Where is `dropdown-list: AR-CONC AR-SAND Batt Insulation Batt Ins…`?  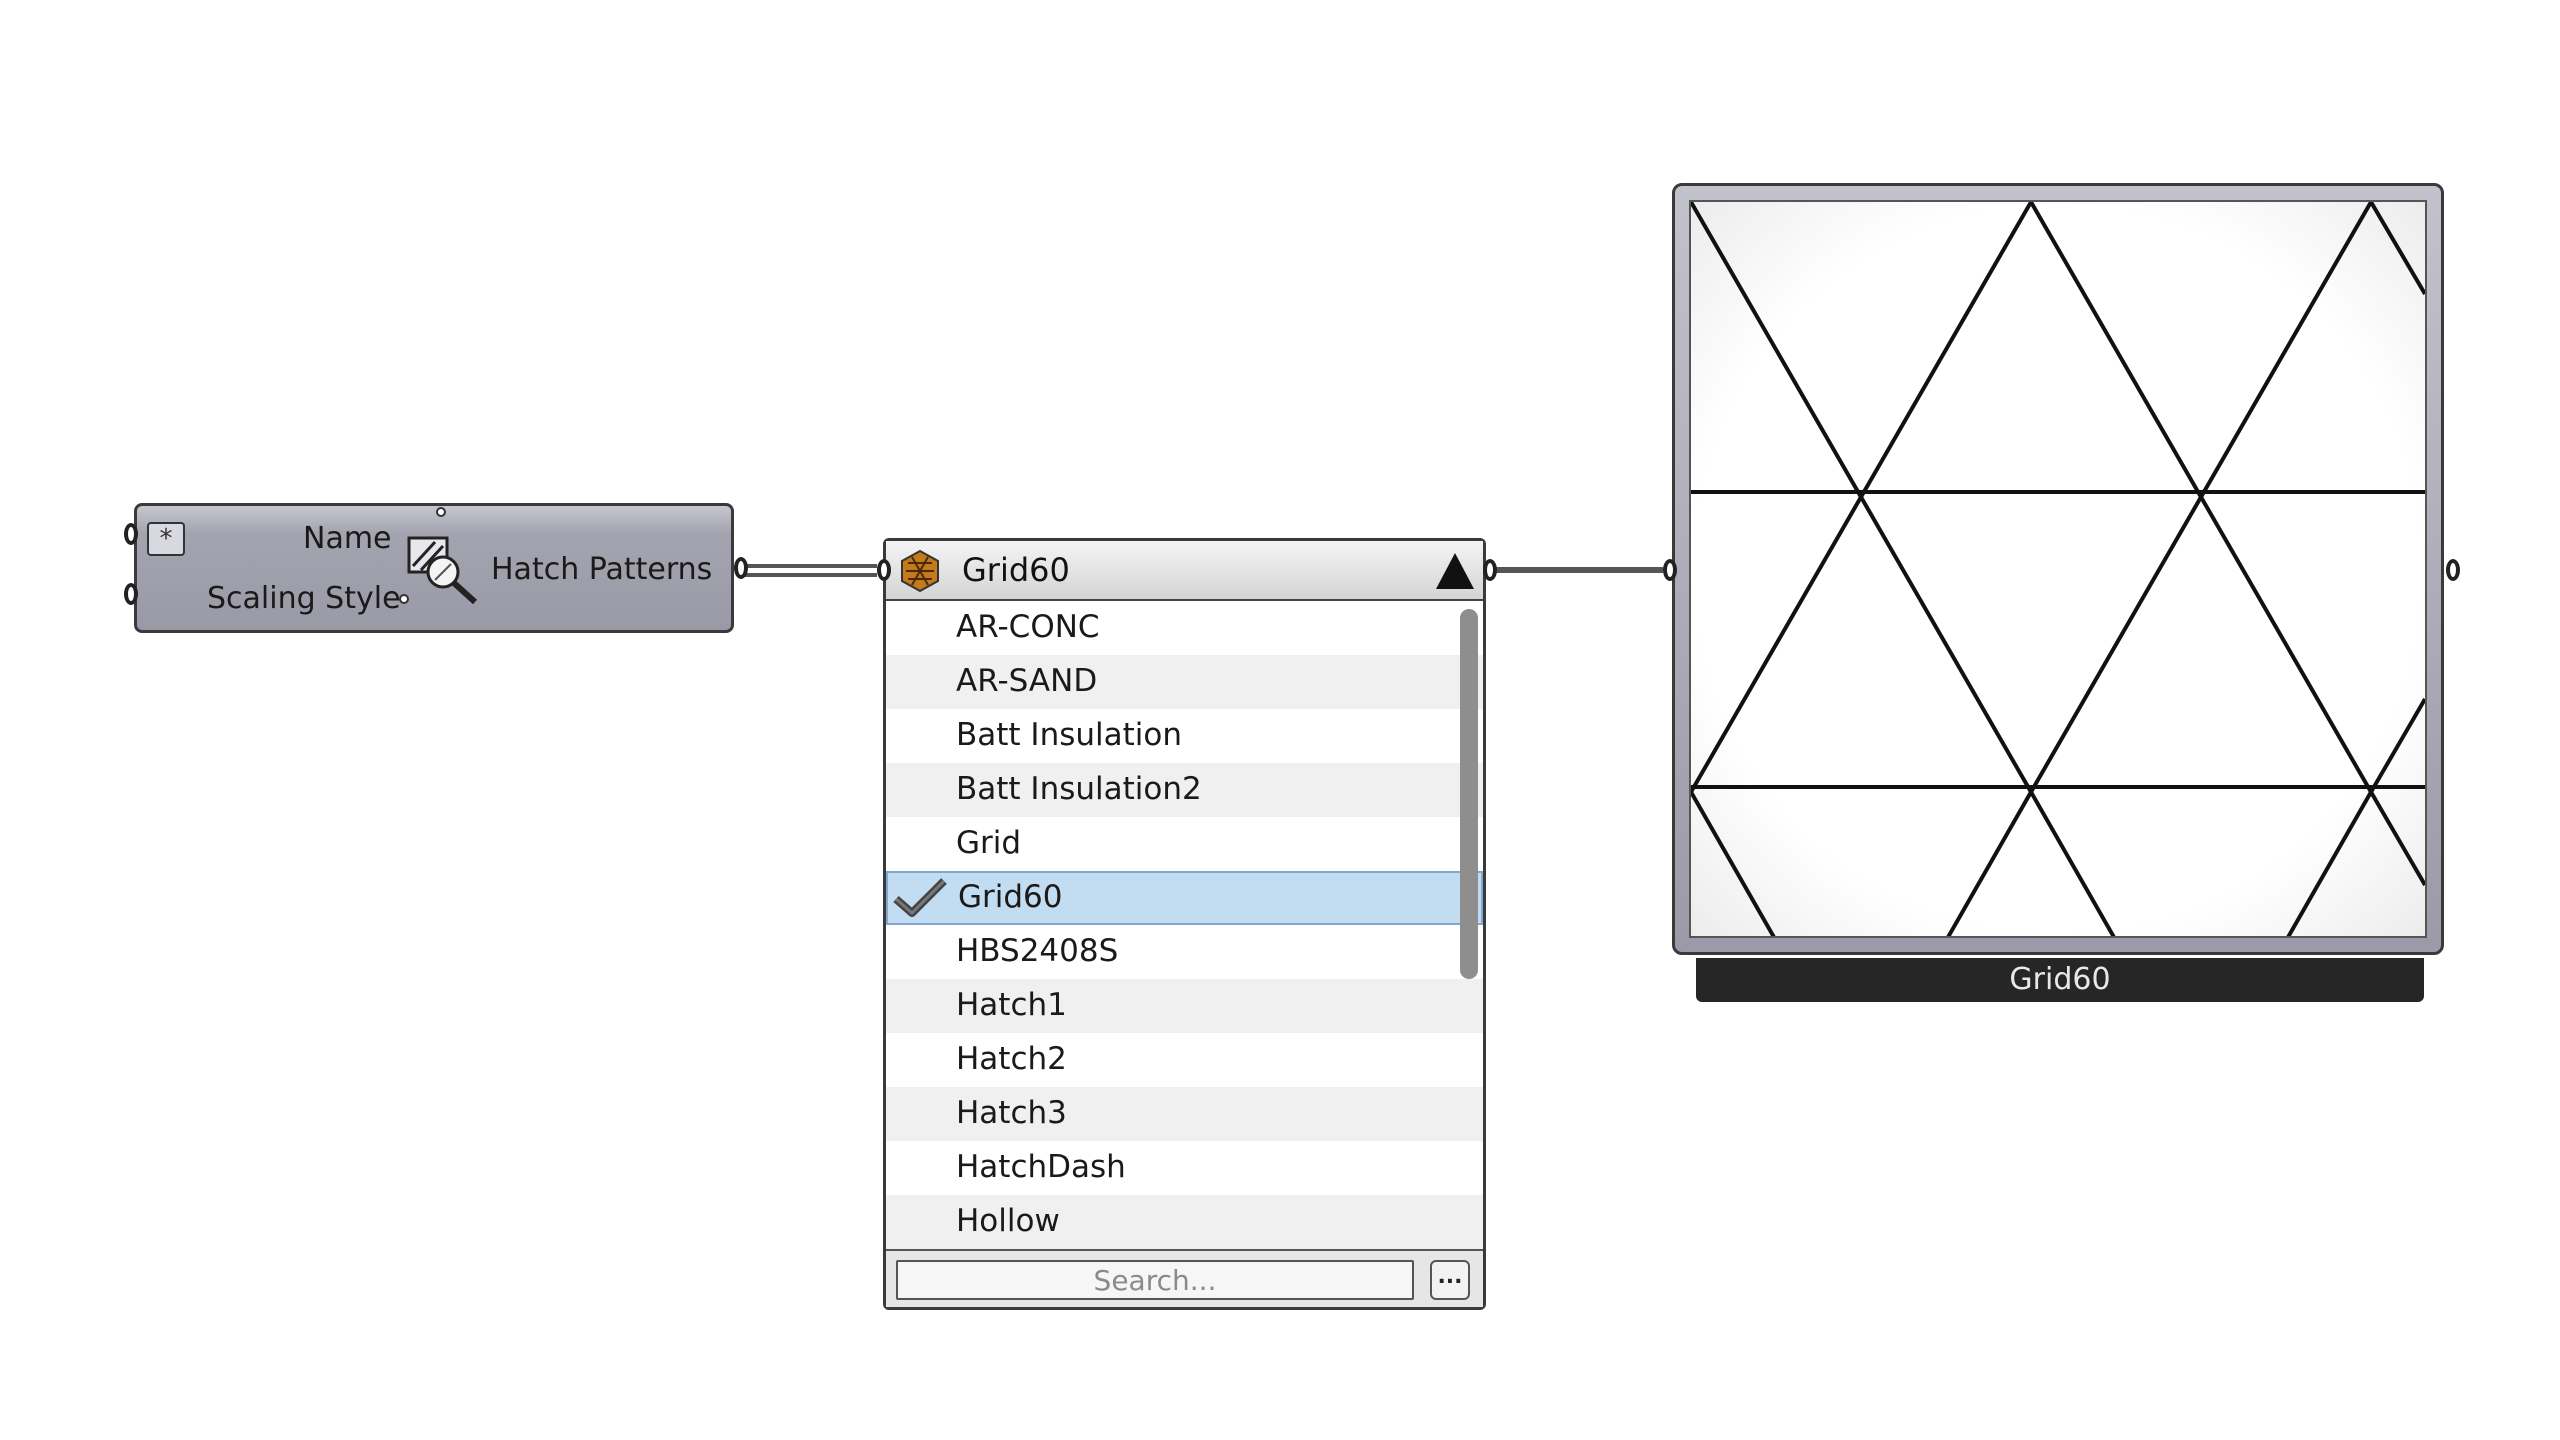
dropdown-list: AR-CONC AR-SAND Batt Insulation Batt Ins… is located at coordinates (1184, 925).